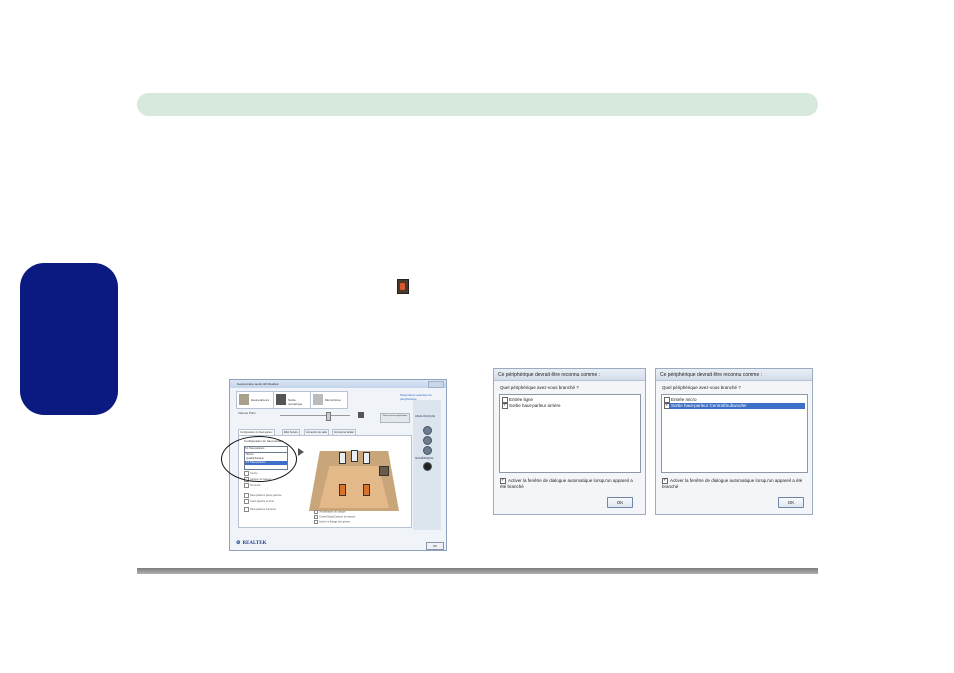 The image size is (954, 673). Describe the element at coordinates (384, 471) in the screenshot. I see `subwoofer-icon` at that location.